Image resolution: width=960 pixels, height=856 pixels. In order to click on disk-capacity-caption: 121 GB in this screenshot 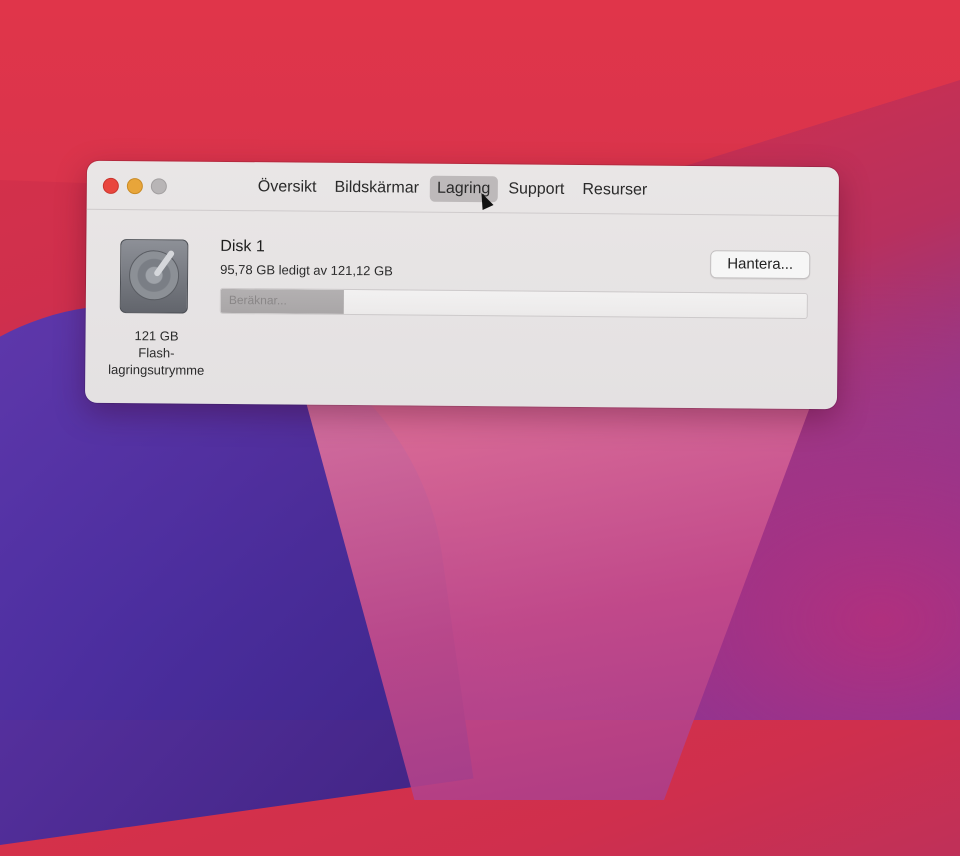, I will do `click(156, 336)`.